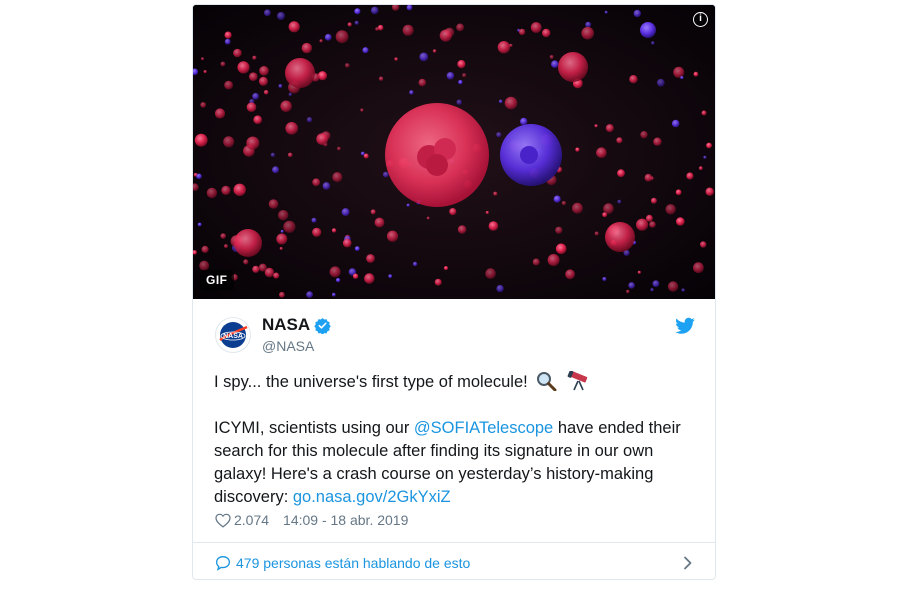 The width and height of the screenshot is (900, 600). What do you see at coordinates (345, 520) in the screenshot?
I see `tweet-timestamp: 14:09 - 18 abr. 2019` at bounding box center [345, 520].